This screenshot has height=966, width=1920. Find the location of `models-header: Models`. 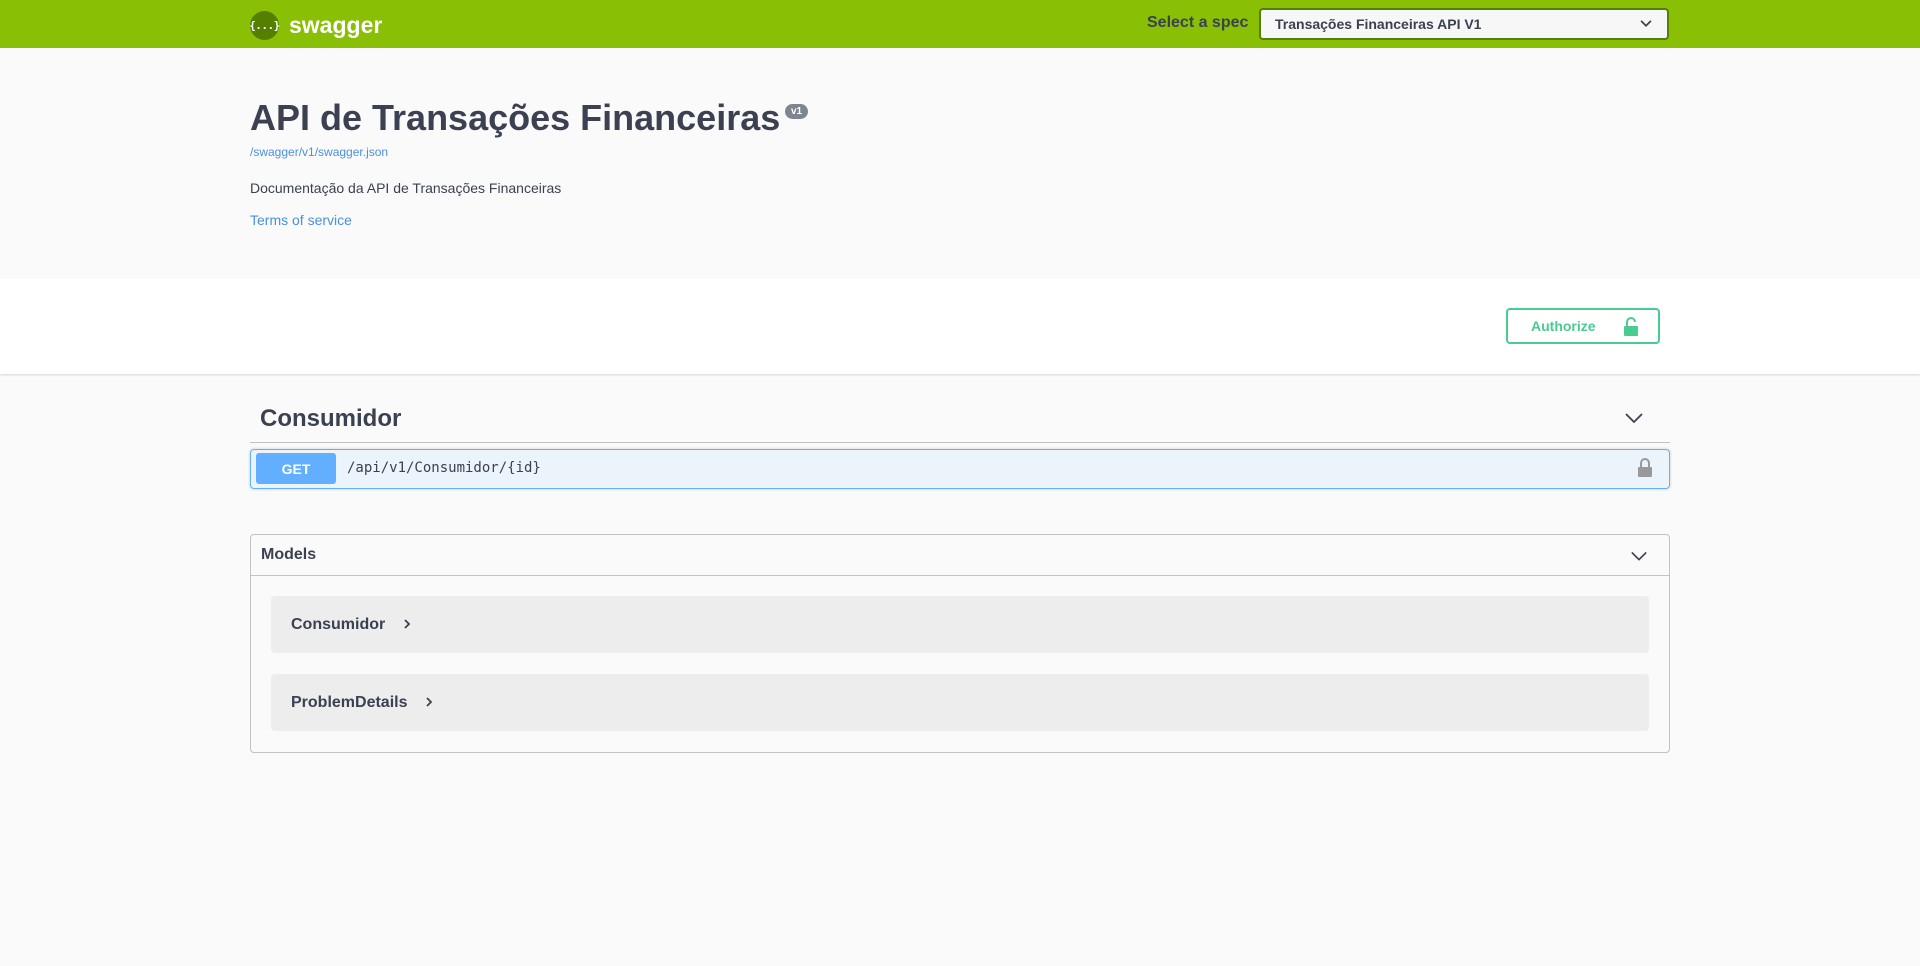

models-header: Models is located at coordinates (960, 555).